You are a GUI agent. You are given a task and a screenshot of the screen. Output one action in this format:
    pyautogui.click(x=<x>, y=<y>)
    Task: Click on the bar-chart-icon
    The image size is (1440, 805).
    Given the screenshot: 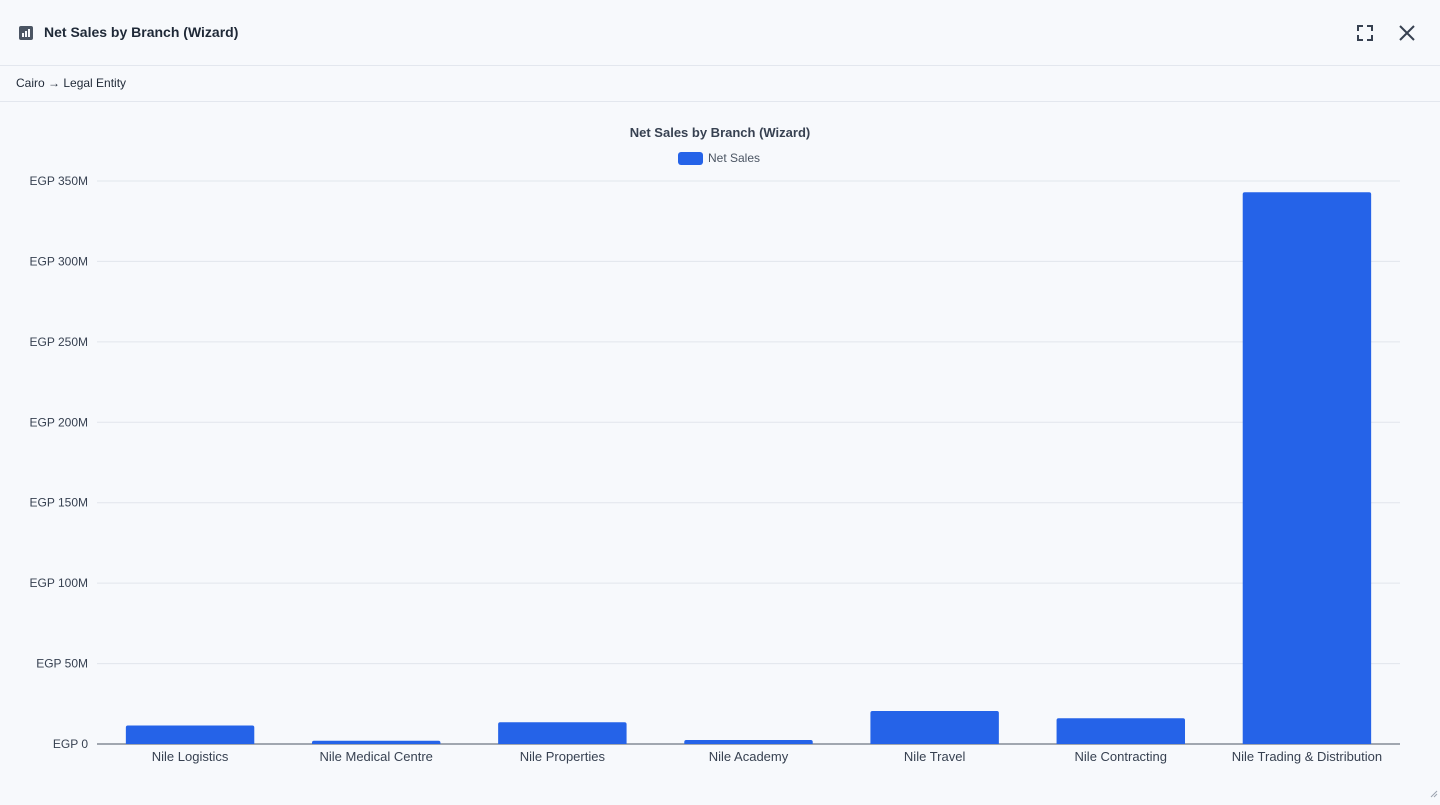 What is the action you would take?
    pyautogui.click(x=26, y=33)
    